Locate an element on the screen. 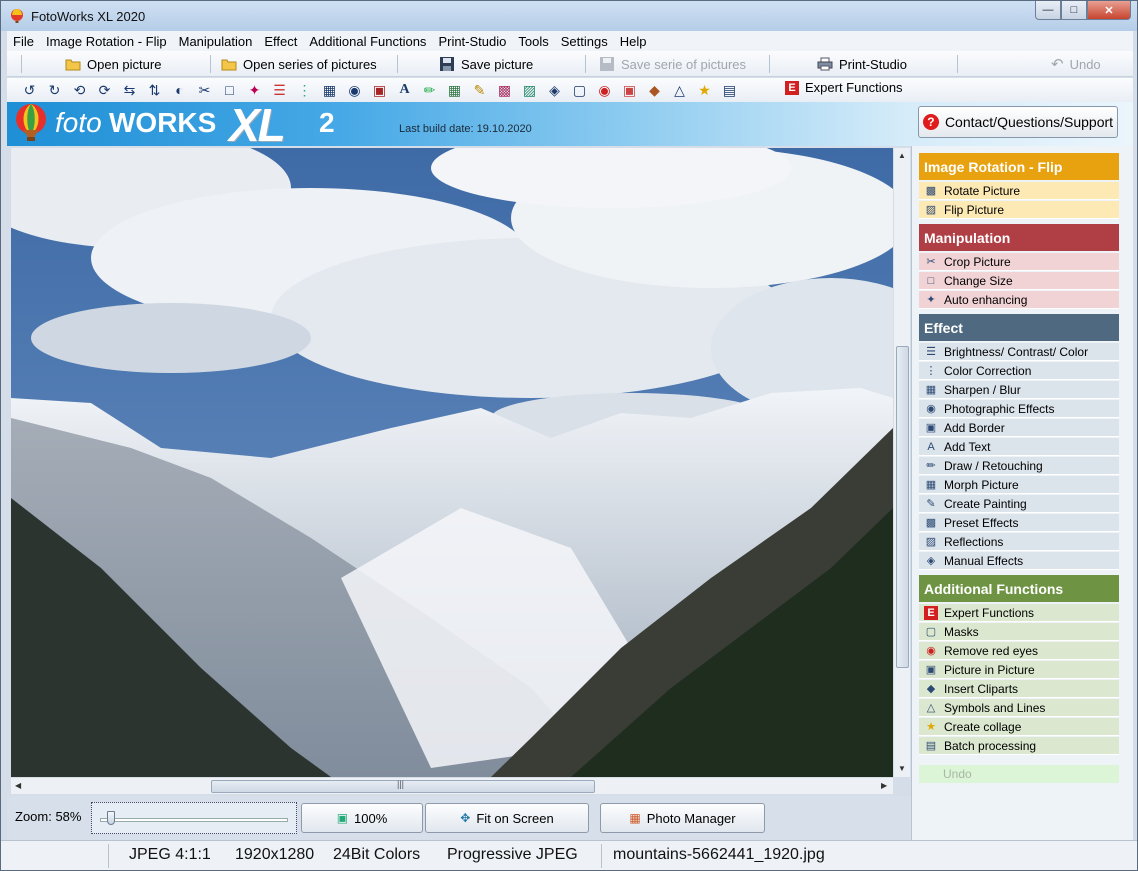  panel-item: ✦ Auto enhancing is located at coordinates (1019, 300).